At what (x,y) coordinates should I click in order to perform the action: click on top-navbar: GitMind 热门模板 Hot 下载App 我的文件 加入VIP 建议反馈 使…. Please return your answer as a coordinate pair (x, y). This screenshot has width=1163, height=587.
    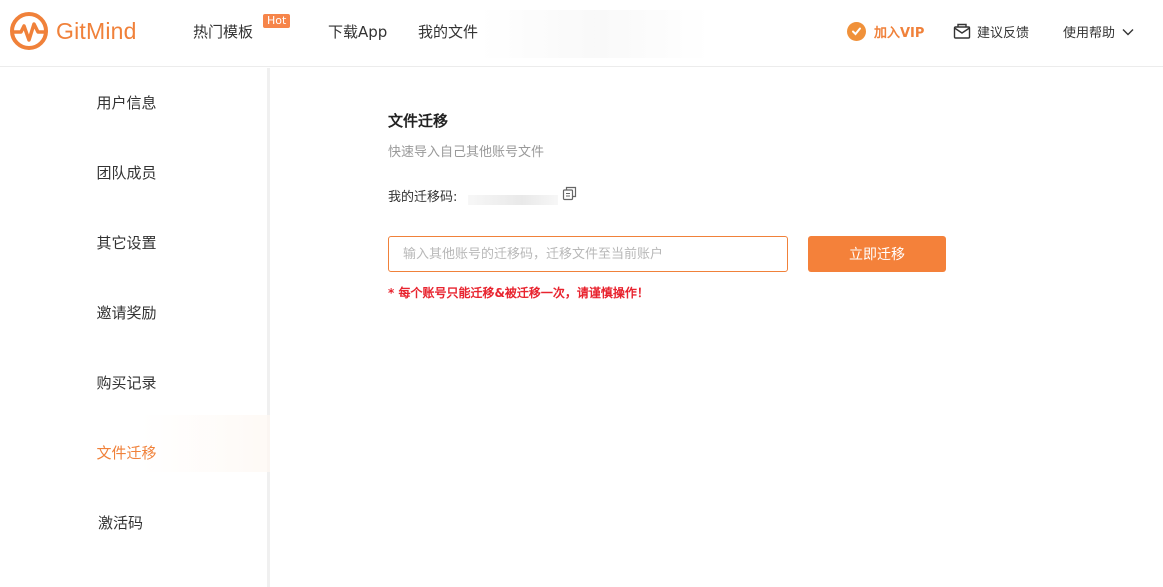
    Looking at the image, I should click on (581, 33).